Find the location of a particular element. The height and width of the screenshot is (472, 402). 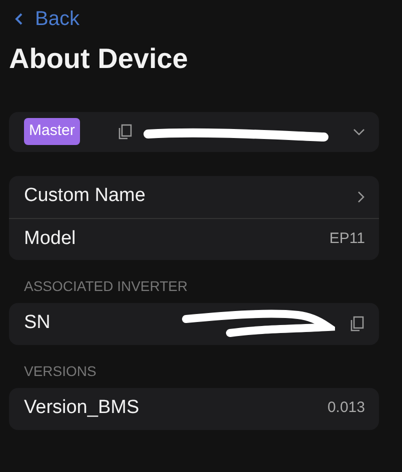

row-value: EP11 is located at coordinates (347, 238).